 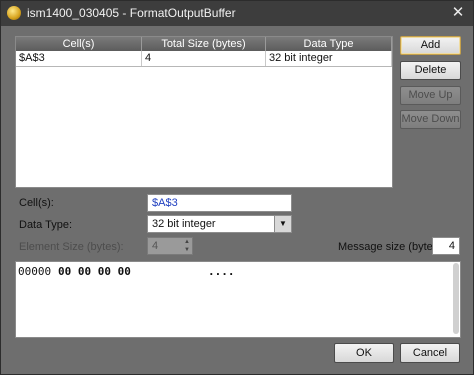 I want to click on add-button: Add, so click(x=430, y=45).